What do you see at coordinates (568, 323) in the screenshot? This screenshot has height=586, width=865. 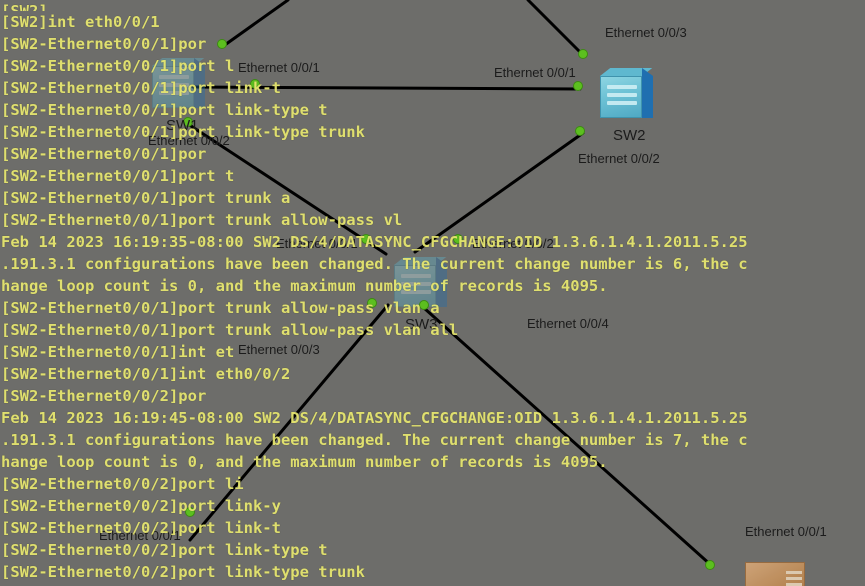 I see `port-label: Ethernet 0/0/4` at bounding box center [568, 323].